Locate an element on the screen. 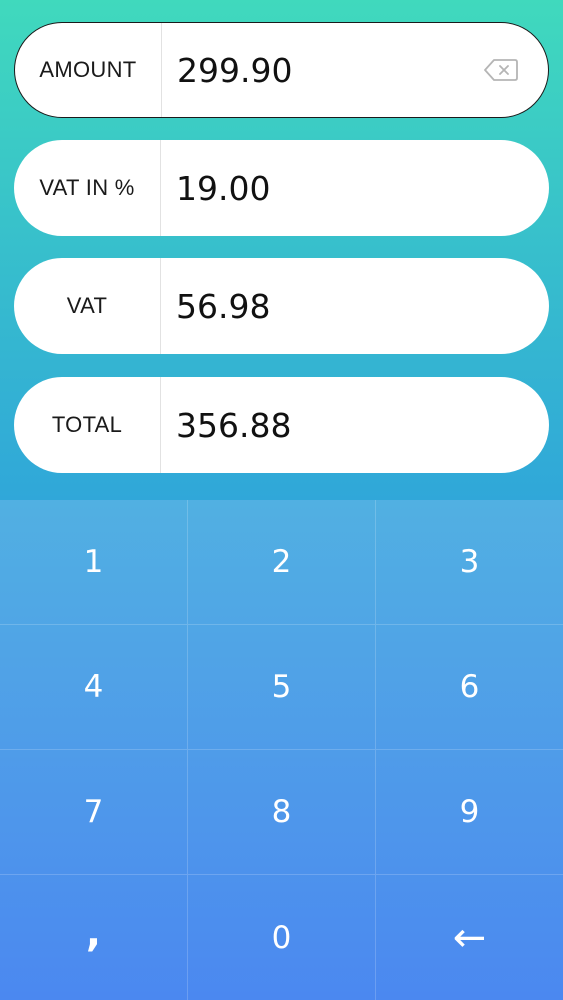 This screenshot has height=1000, width=563. backspace-clear-icon is located at coordinates (501, 70).